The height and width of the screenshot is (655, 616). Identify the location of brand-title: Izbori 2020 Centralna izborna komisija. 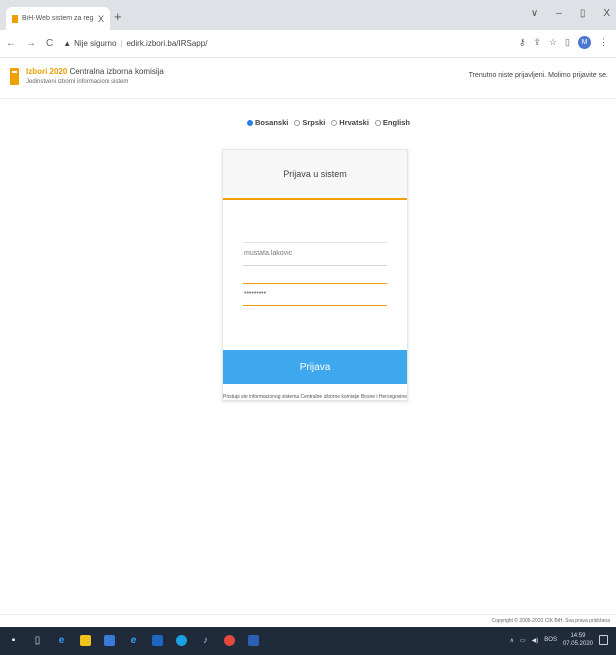
(95, 71).